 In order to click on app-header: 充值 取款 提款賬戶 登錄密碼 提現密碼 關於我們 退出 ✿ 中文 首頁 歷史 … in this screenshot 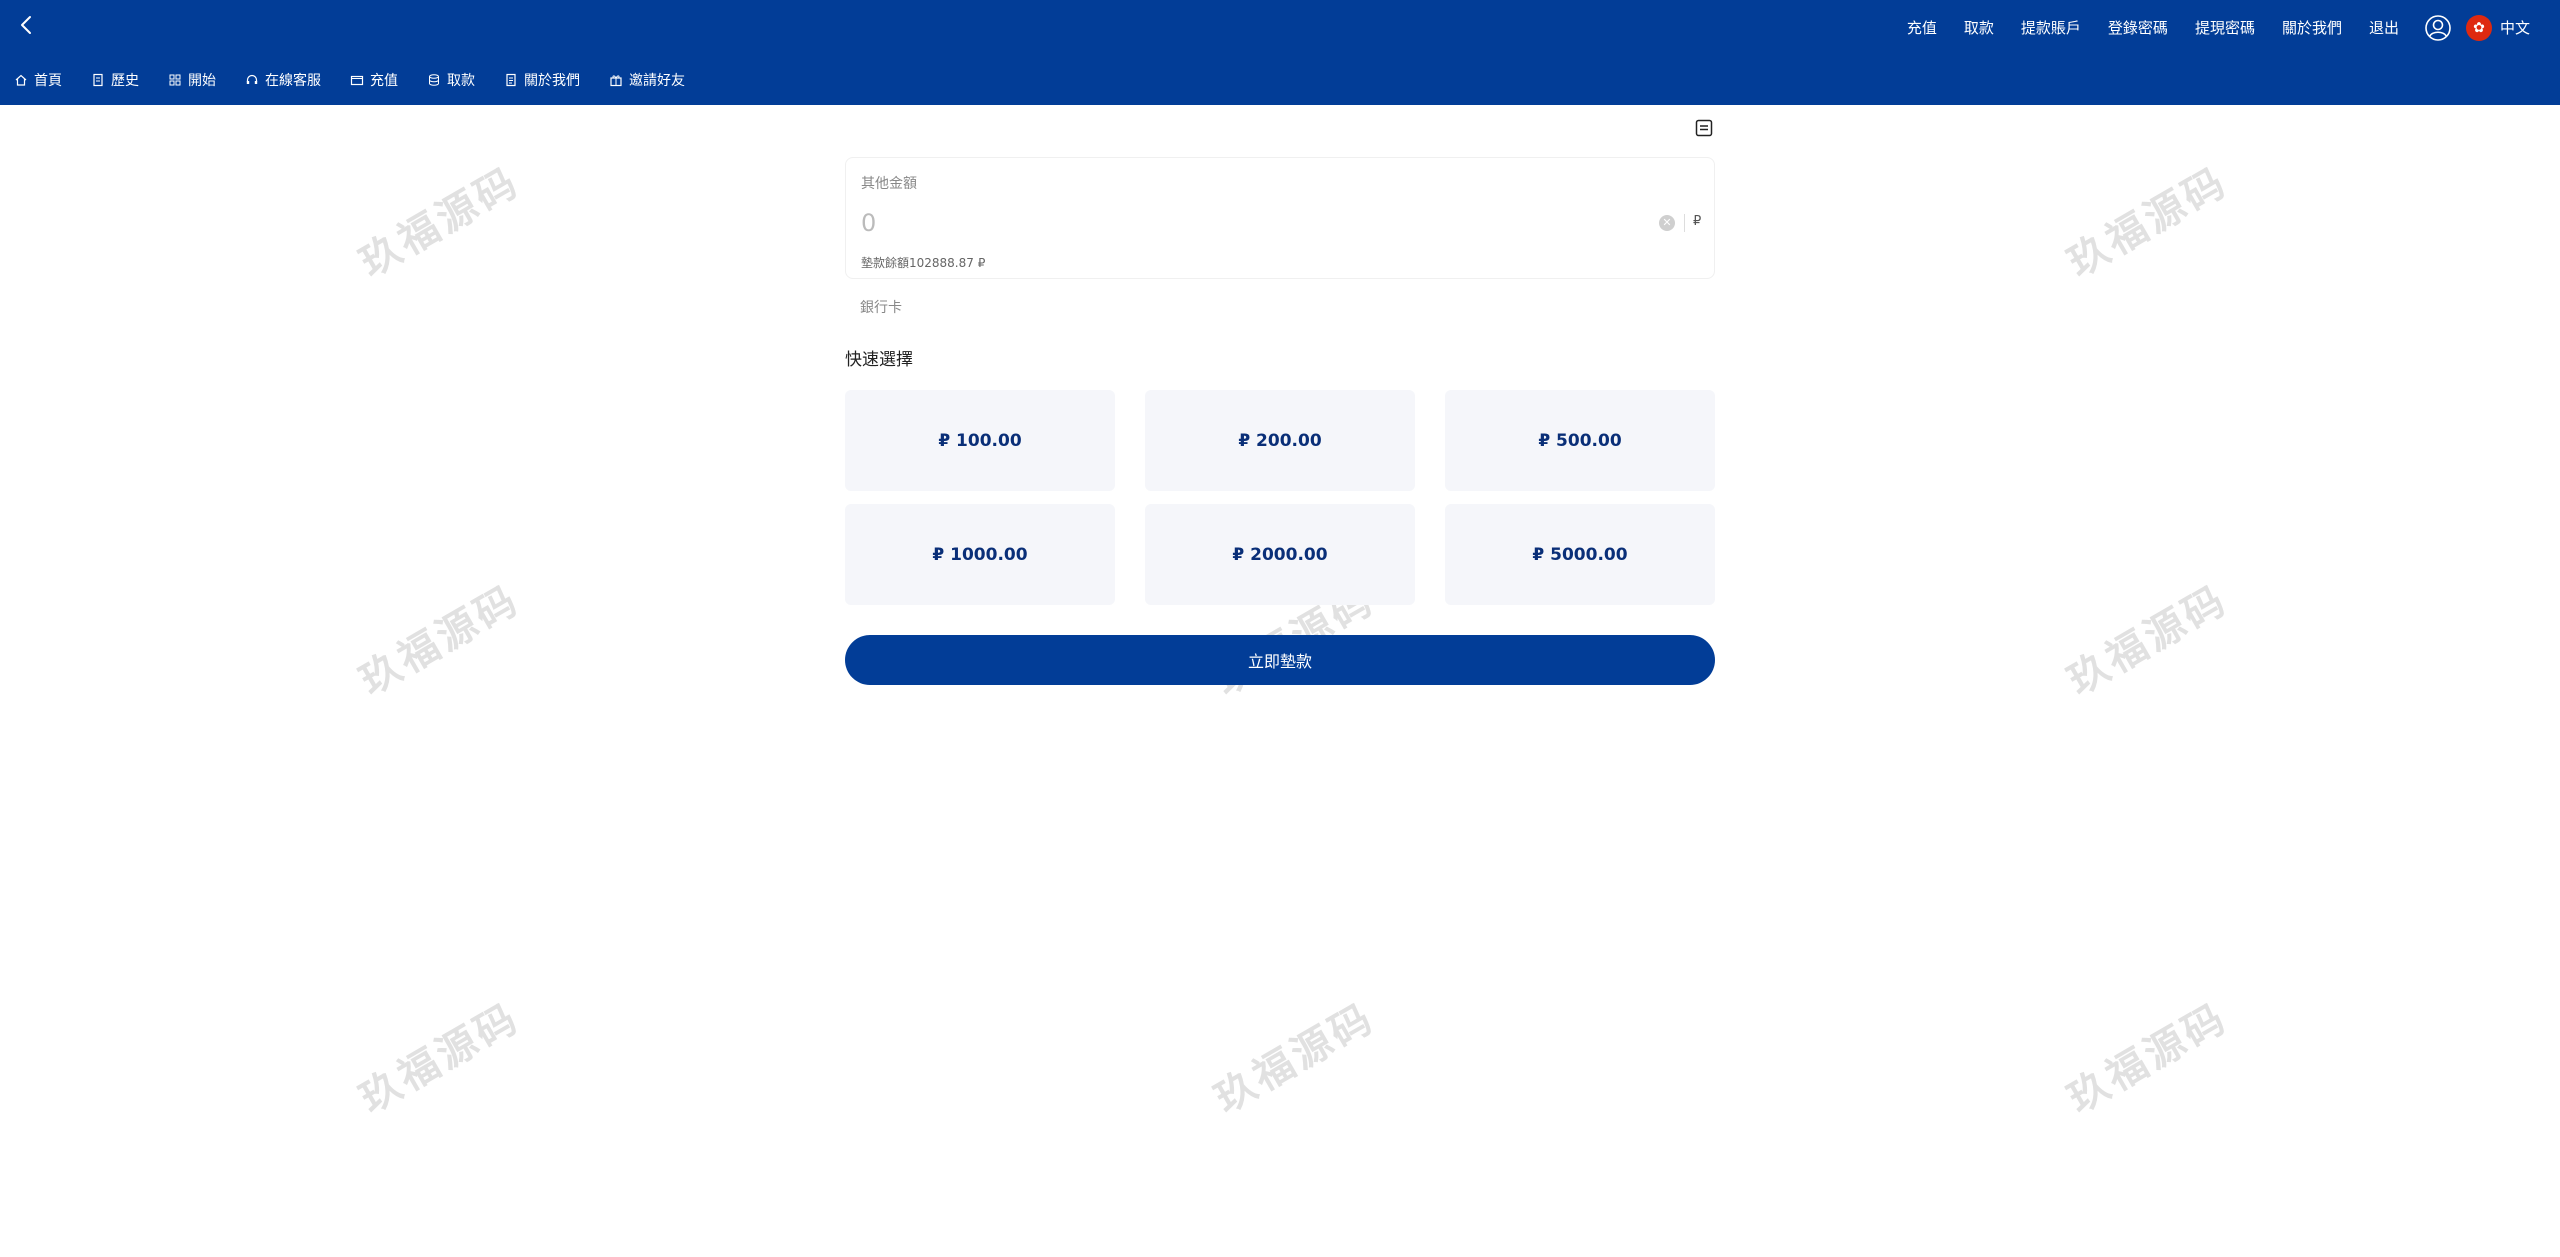, I will do `click(1280, 52)`.